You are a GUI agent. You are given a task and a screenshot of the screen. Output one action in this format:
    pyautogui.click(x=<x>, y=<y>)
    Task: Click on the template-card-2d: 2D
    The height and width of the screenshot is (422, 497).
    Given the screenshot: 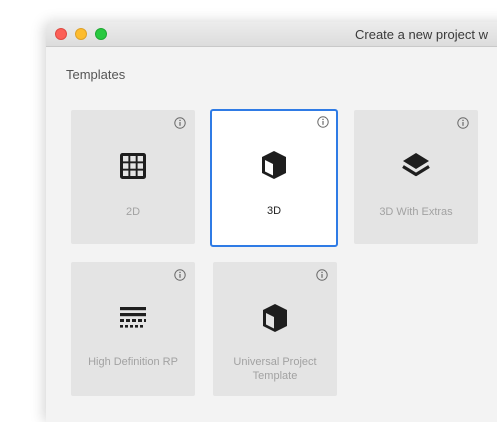 What is the action you would take?
    pyautogui.click(x=133, y=177)
    